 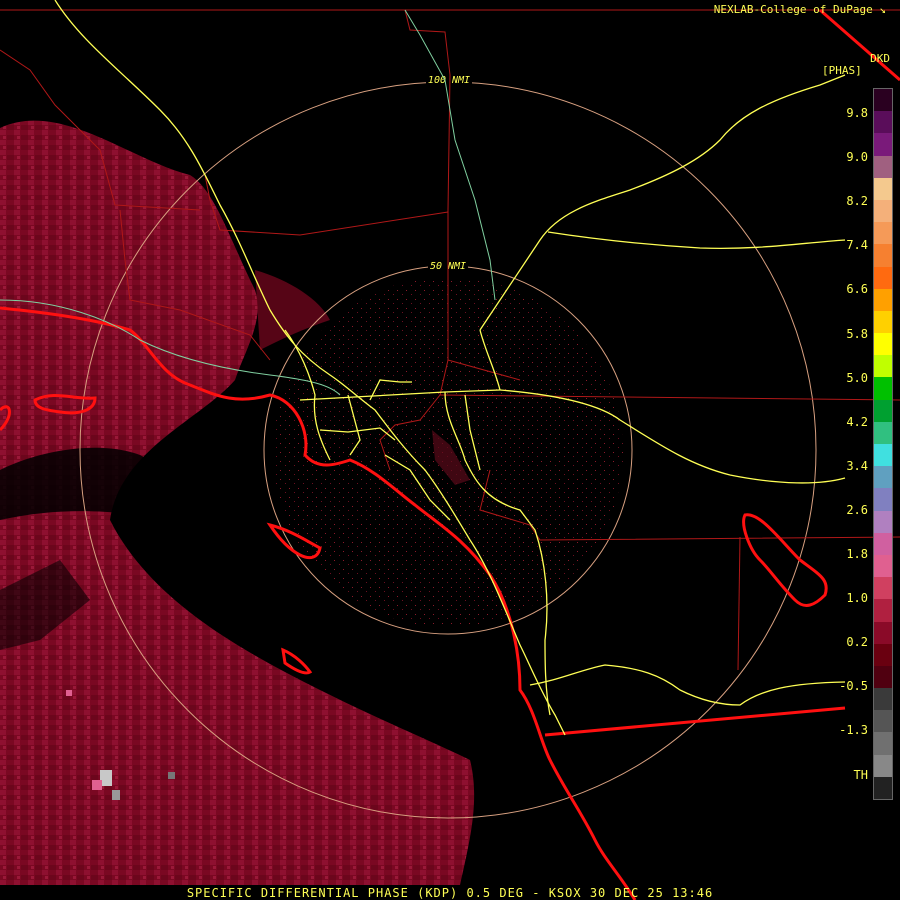 What do you see at coordinates (882, 9) in the screenshot?
I see `nexlab-logo-icon: ↘` at bounding box center [882, 9].